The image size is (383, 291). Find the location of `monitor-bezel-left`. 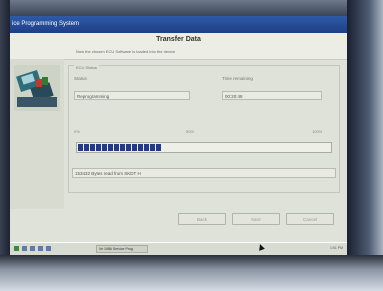

monitor-bezel-left is located at coordinates (5, 145).